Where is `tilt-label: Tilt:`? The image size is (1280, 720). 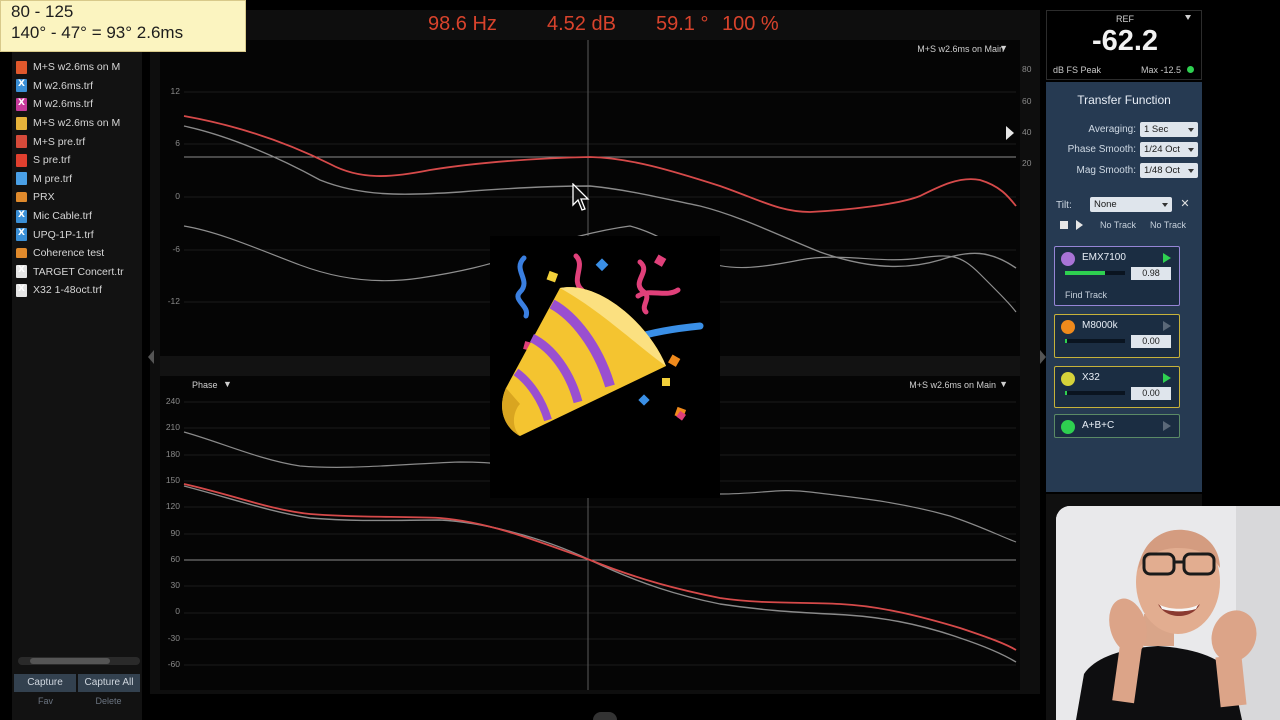
tilt-label: Tilt: is located at coordinates (1064, 205).